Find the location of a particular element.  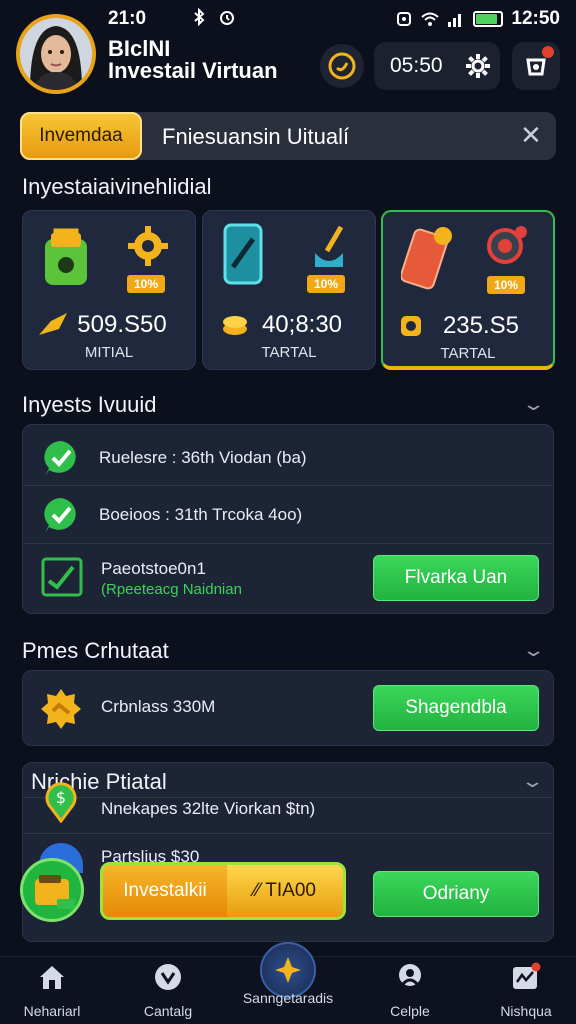

action-button-1: Flvarka Uan is located at coordinates (456, 578).